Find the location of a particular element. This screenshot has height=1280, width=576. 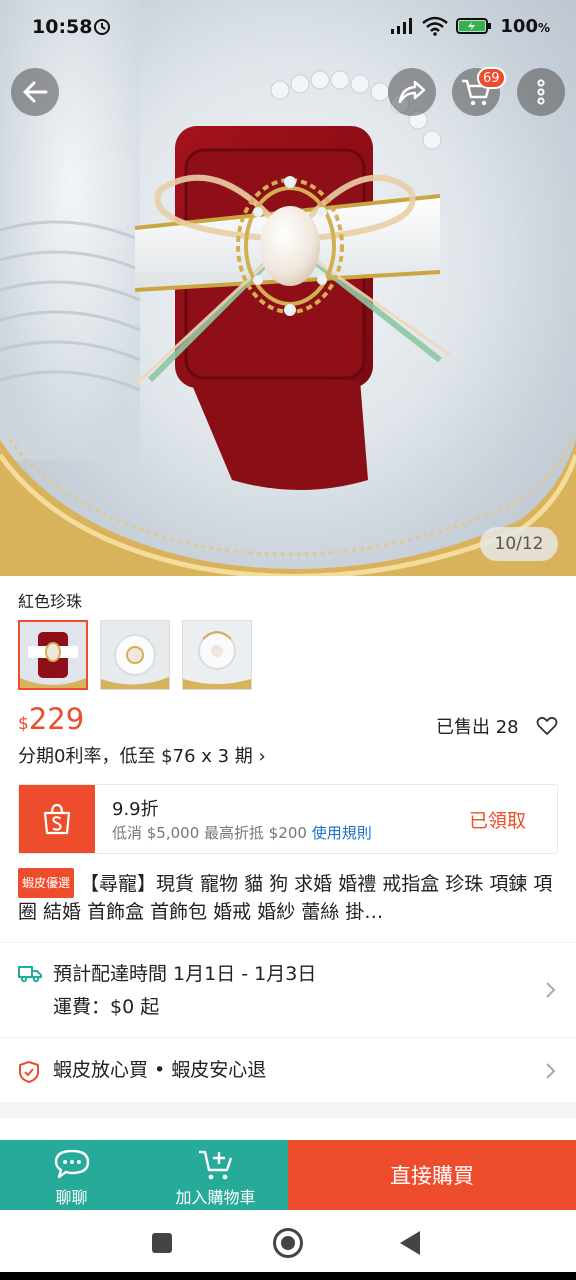

wifi-icon is located at coordinates (435, 26).